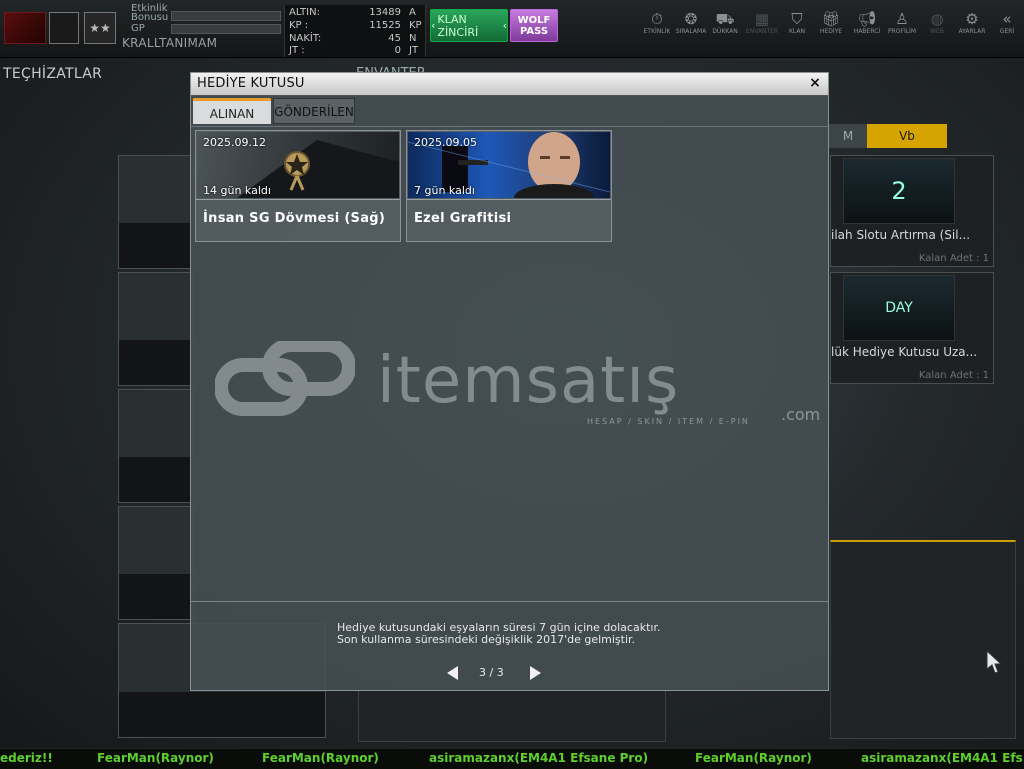 The height and width of the screenshot is (769, 1024). What do you see at coordinates (831, 19) in the screenshot?
I see `gift-icon: 🎁︎` at bounding box center [831, 19].